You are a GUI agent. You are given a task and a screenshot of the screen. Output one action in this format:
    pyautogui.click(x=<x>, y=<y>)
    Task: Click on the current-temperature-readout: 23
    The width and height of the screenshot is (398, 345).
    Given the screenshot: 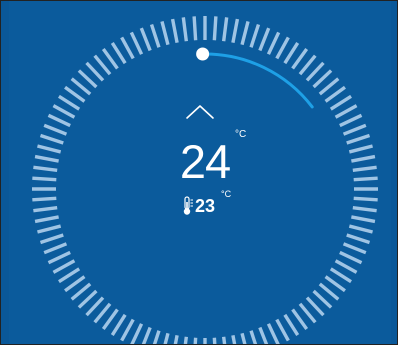 What is the action you would take?
    pyautogui.click(x=198, y=206)
    